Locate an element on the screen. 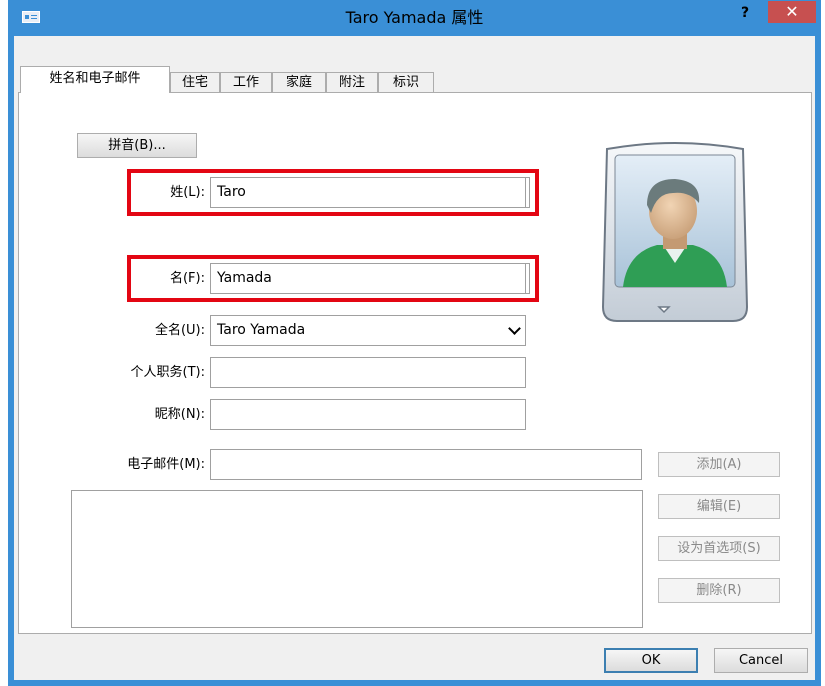 The image size is (825, 686). full-name-value: Taro Yamada is located at coordinates (261, 330).